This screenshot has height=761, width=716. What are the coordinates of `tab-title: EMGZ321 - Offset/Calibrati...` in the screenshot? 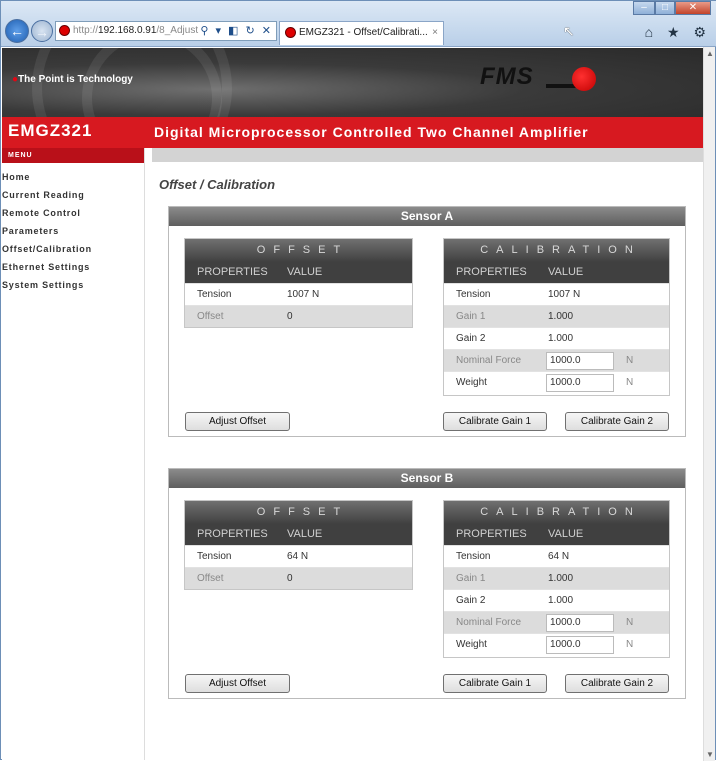 It's located at (363, 32).